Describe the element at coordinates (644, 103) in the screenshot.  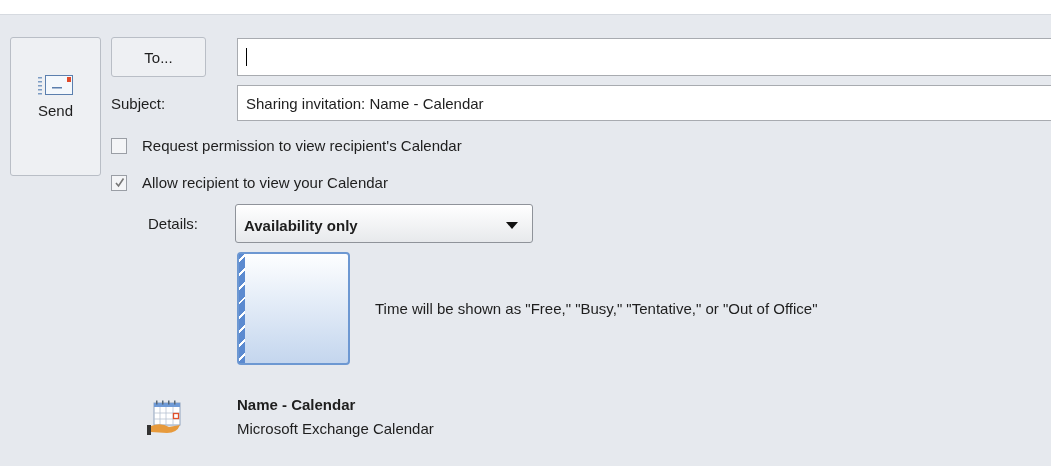
I see `subject-field: Sharing invitation: Name - Calendar` at that location.